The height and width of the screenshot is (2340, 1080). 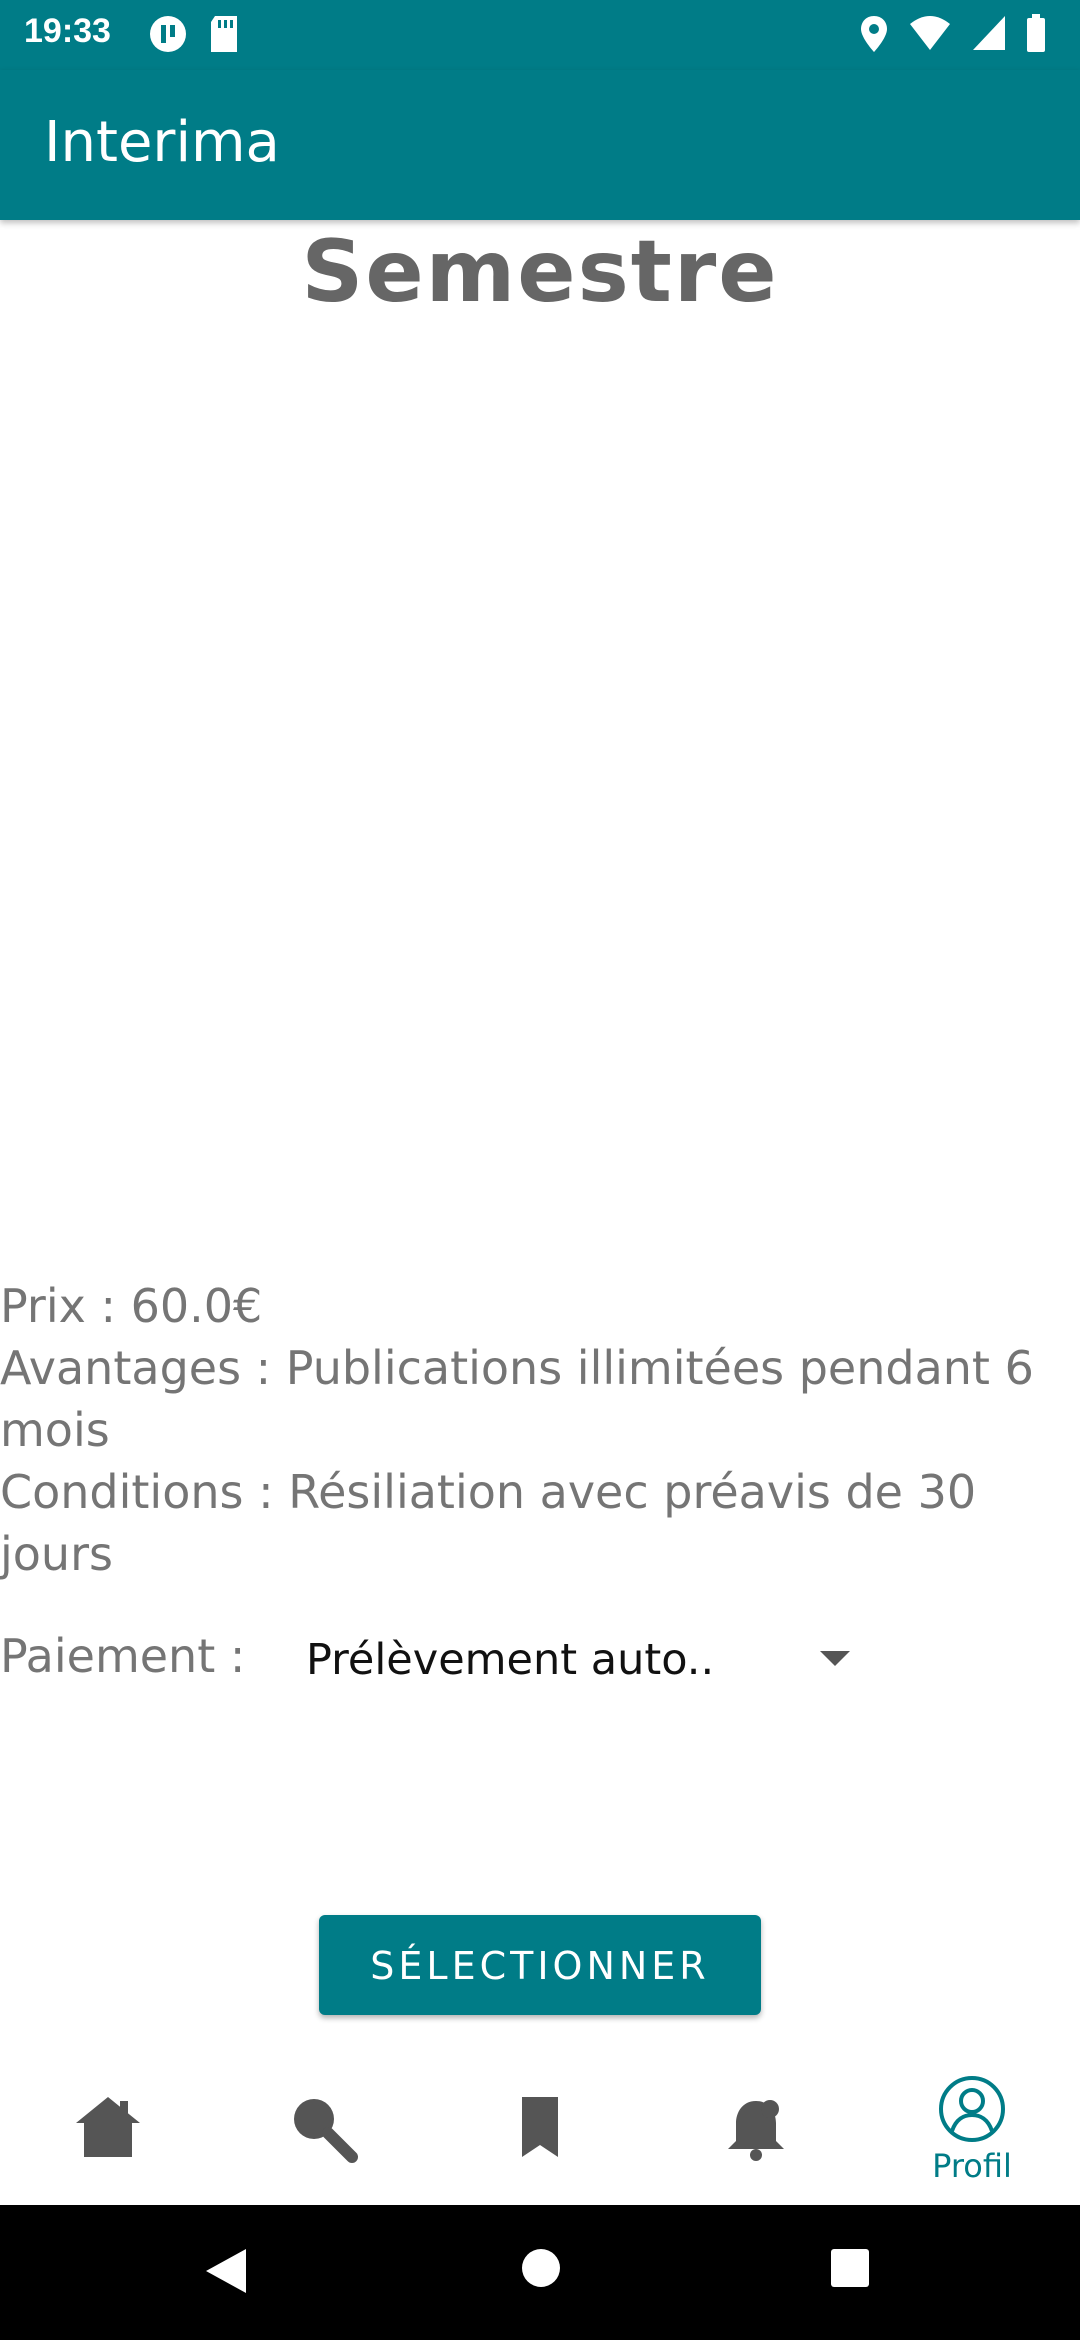 What do you see at coordinates (988, 33) in the screenshot?
I see `signal-icon` at bounding box center [988, 33].